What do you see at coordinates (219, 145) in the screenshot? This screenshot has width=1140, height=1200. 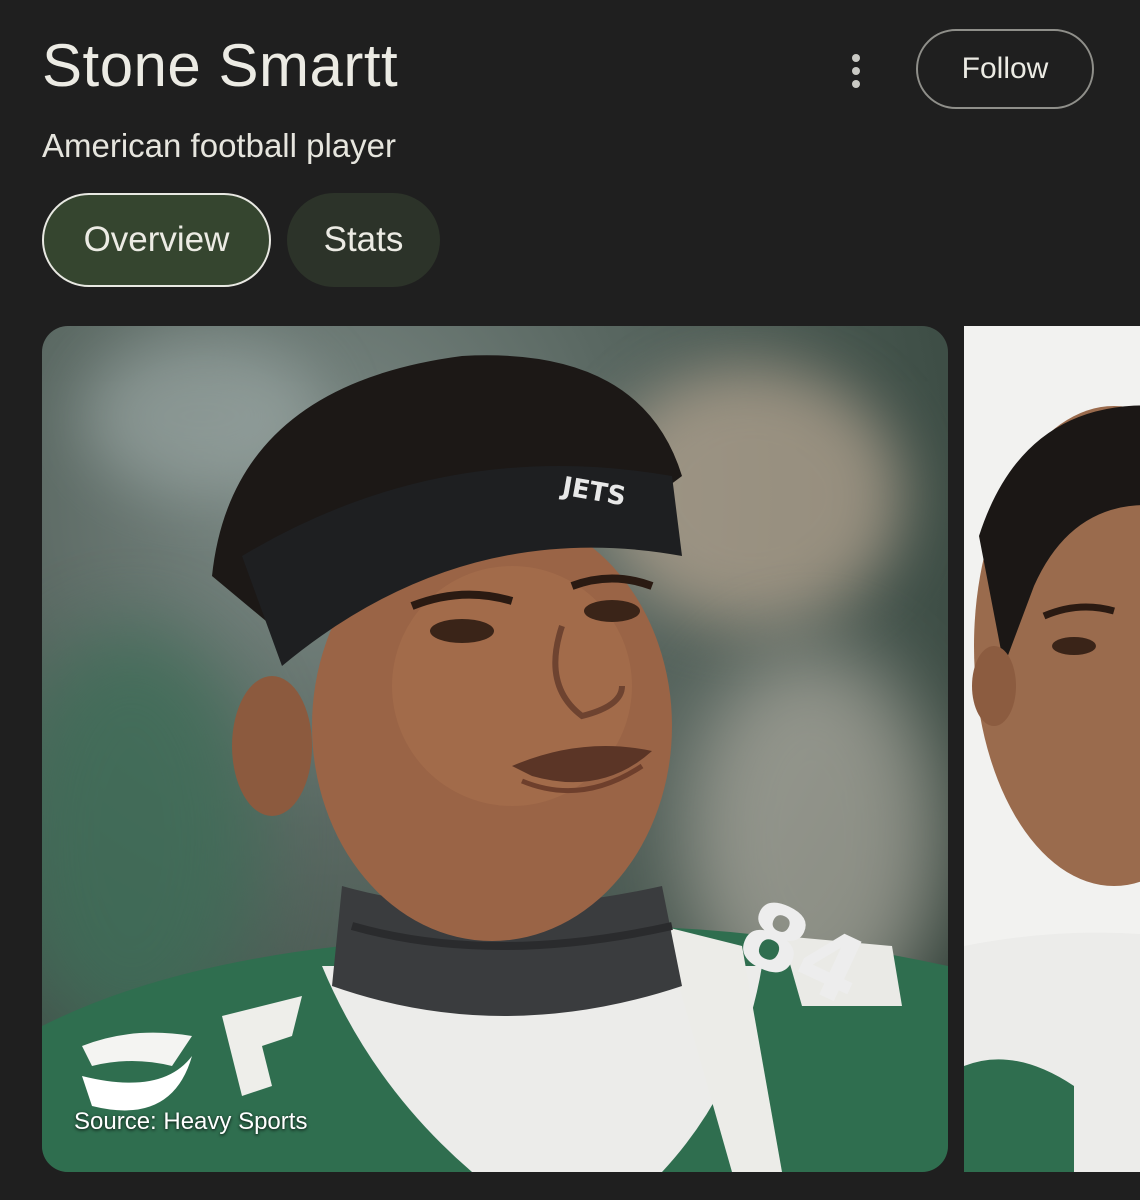 I see `entity-subtitle: American football player` at bounding box center [219, 145].